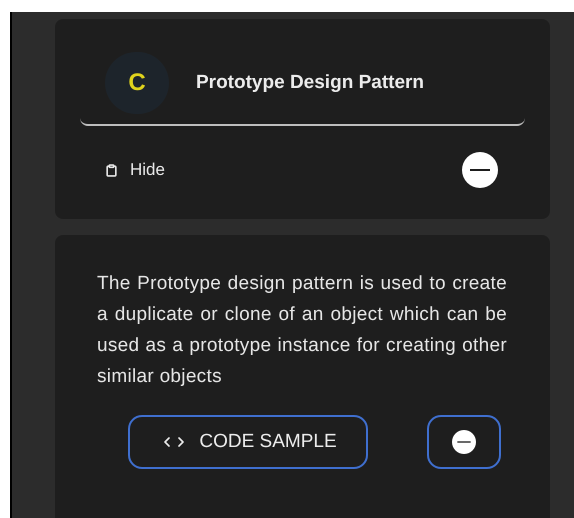 The image size is (574, 518). I want to click on avatar: C, so click(137, 83).